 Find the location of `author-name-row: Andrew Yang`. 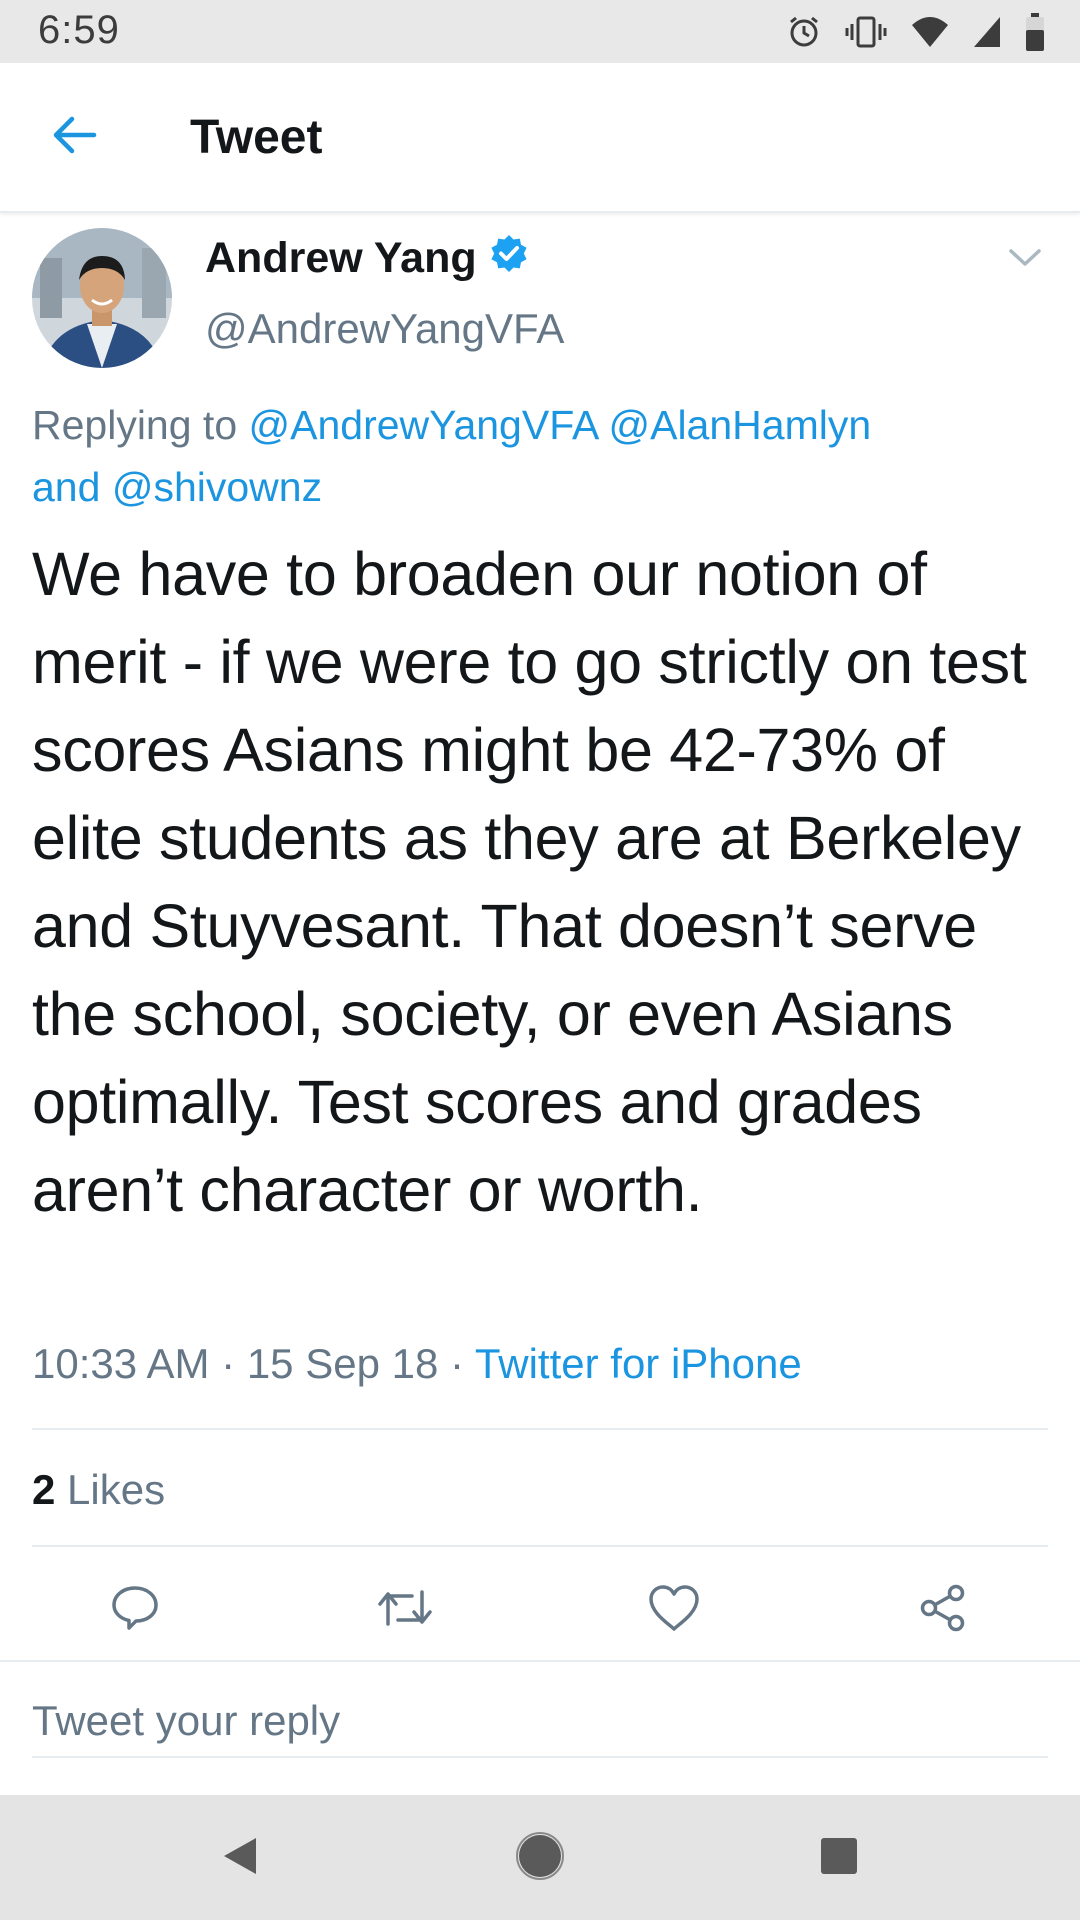

author-name-row: Andrew Yang is located at coordinates (367, 258).